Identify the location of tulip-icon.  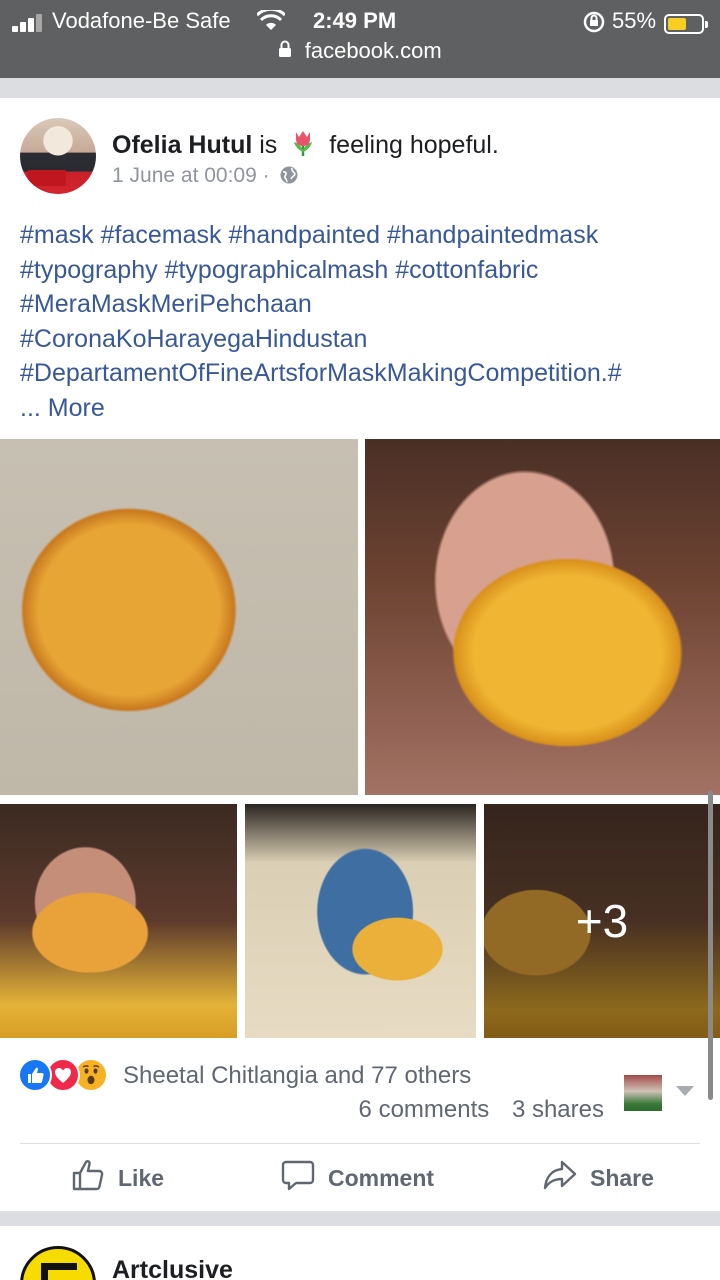
(303, 143).